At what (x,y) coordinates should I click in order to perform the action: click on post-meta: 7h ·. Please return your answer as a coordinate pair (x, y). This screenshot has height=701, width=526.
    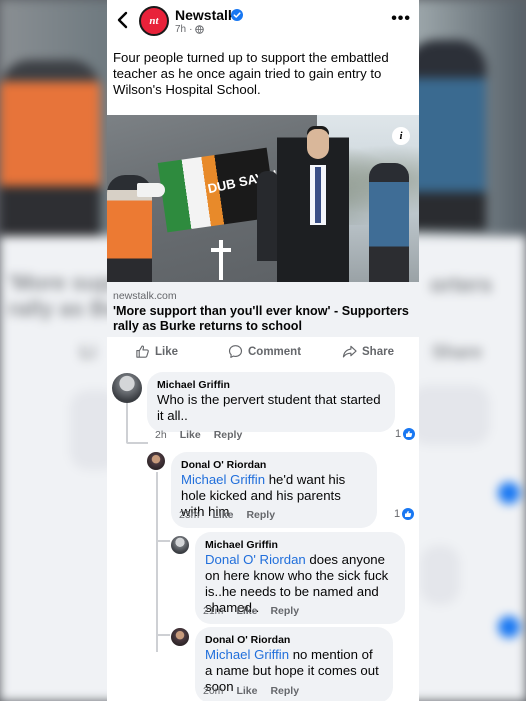
    Looking at the image, I should click on (190, 29).